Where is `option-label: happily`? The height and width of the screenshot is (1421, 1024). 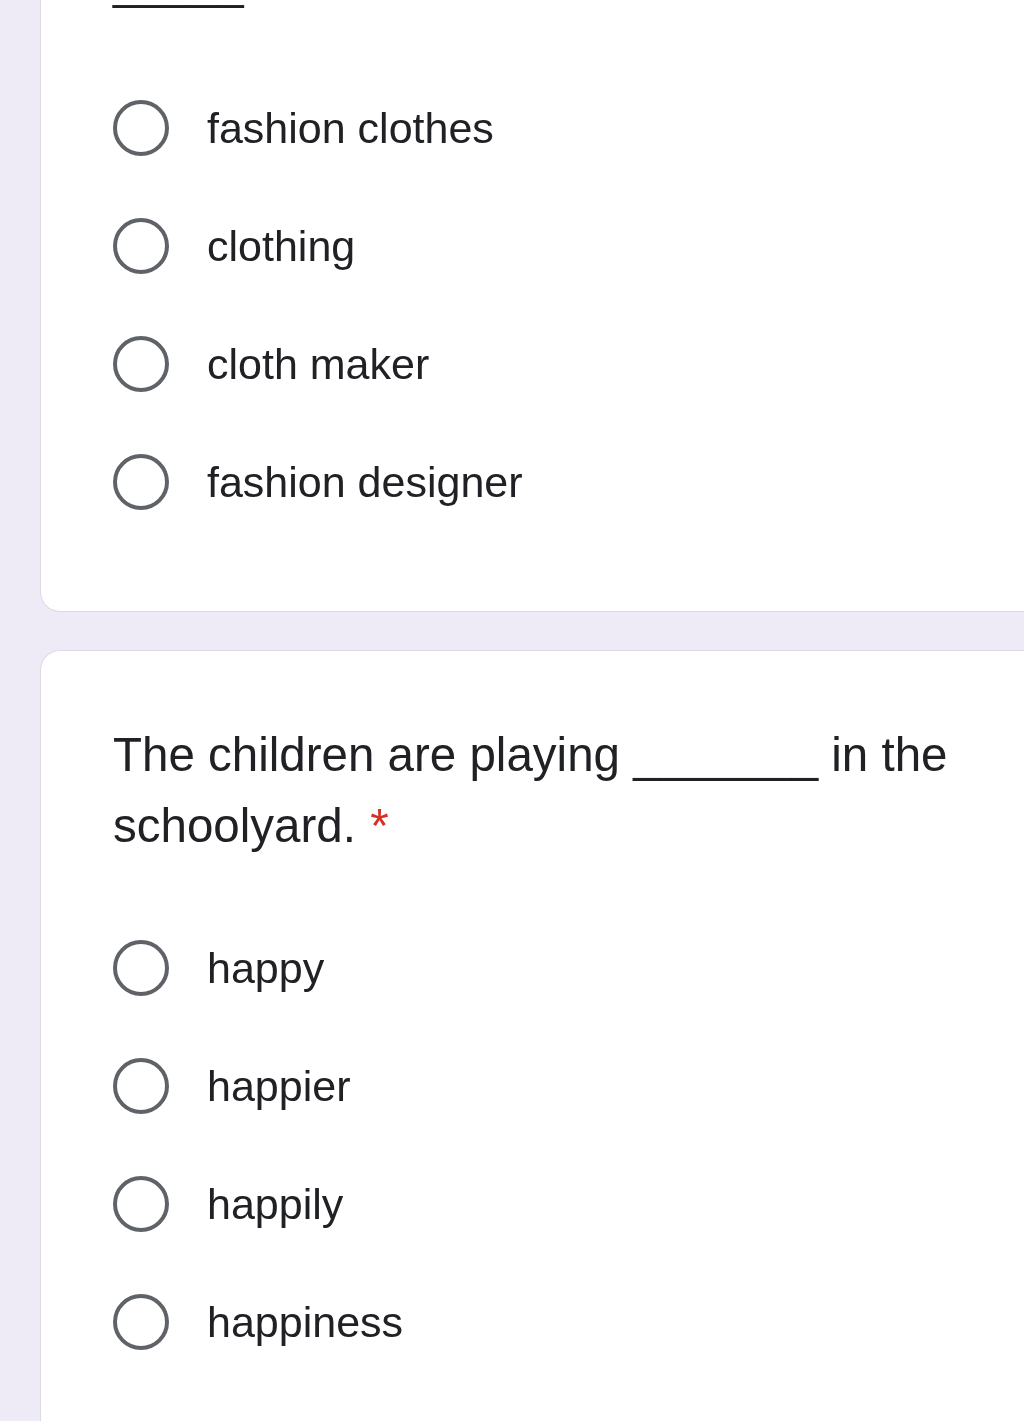
option-label: happily is located at coordinates (275, 1204).